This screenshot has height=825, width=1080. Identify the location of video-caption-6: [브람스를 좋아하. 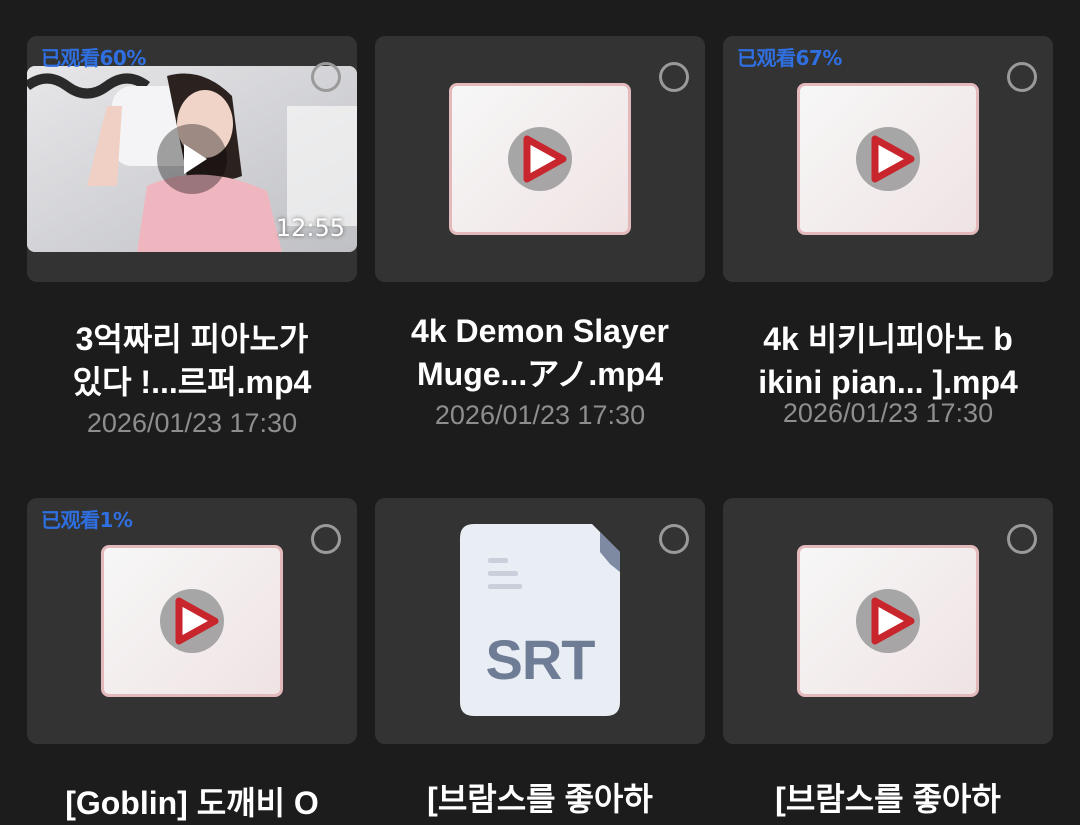
(888, 799).